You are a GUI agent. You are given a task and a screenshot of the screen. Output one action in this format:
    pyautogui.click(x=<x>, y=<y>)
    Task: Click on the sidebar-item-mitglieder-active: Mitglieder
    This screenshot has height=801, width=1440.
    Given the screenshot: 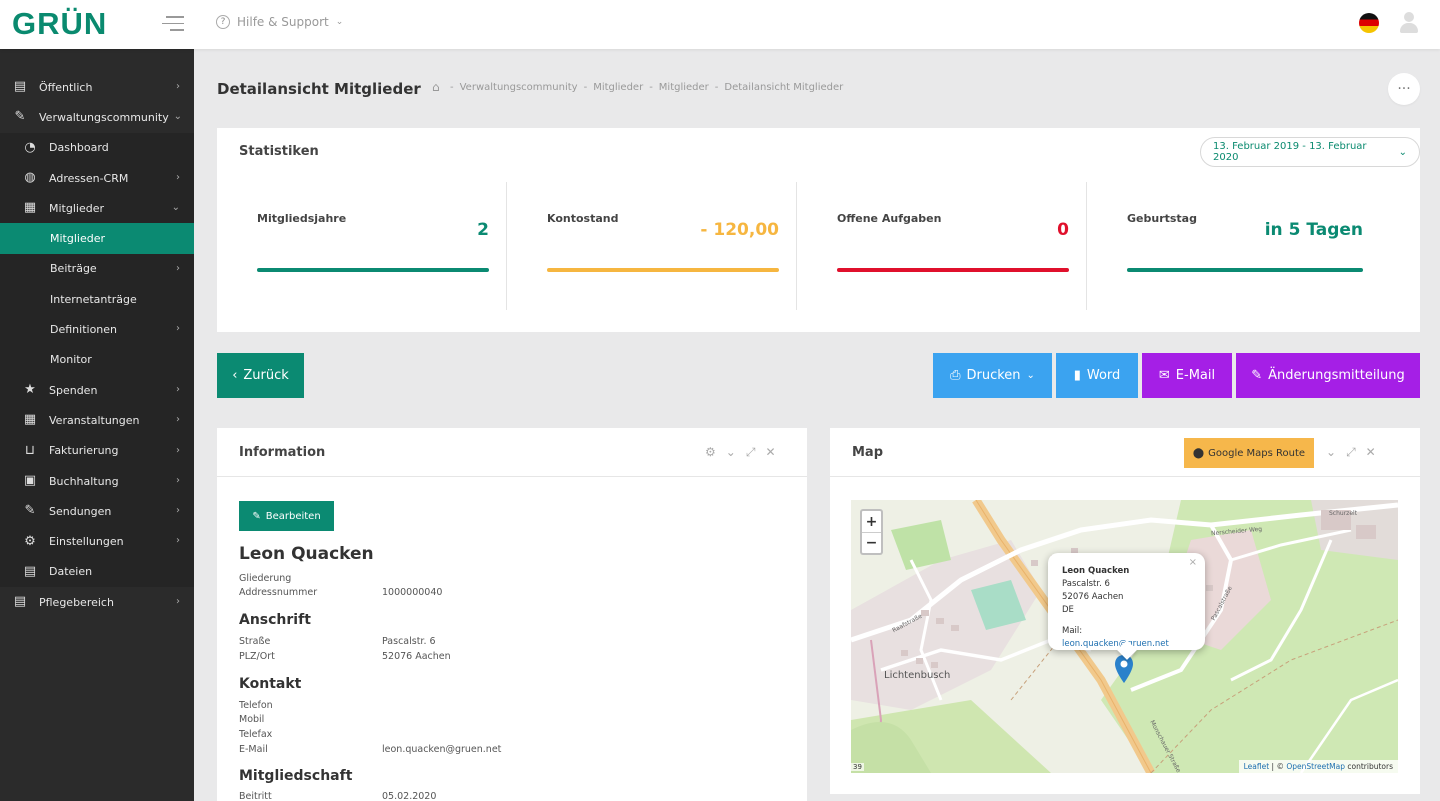 What is the action you would take?
    pyautogui.click(x=97, y=238)
    